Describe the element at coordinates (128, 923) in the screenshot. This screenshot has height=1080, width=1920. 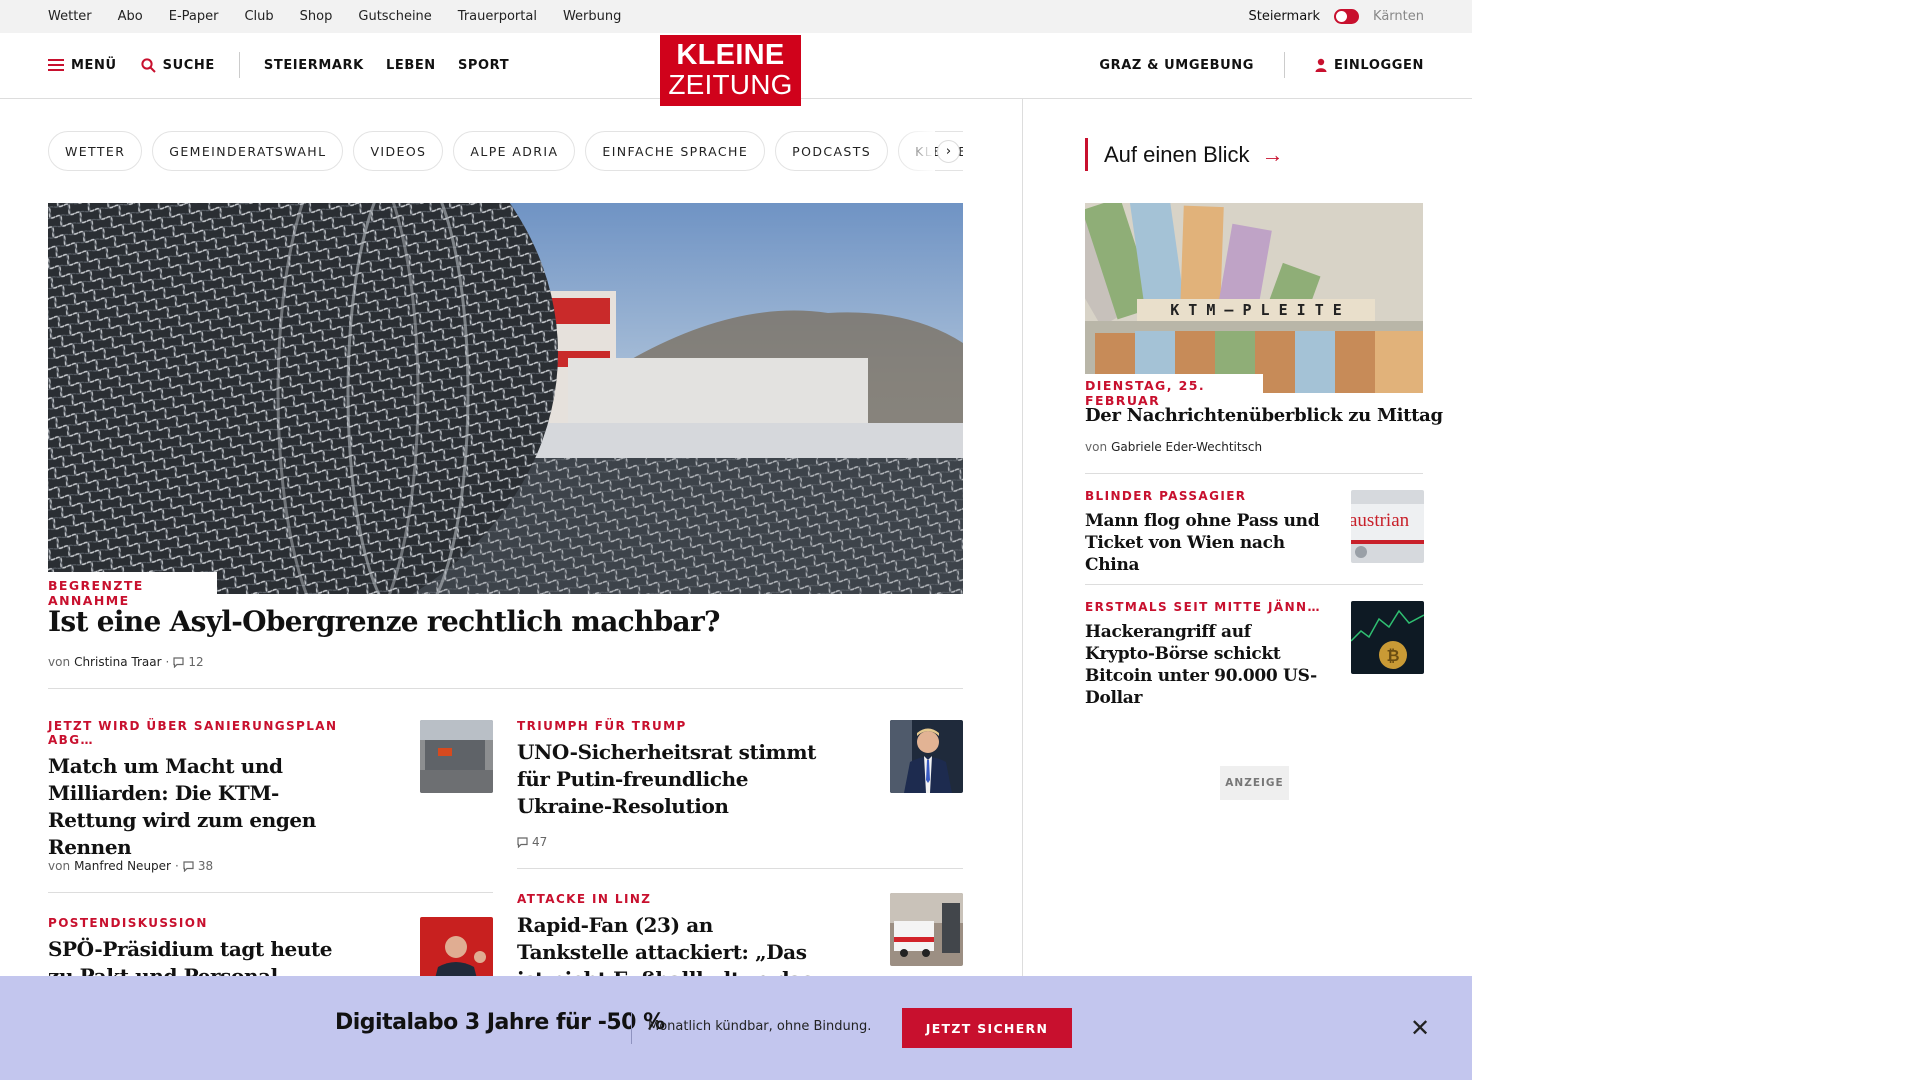
I see `teaser-kicker: POSTENDISKUSSION` at that location.